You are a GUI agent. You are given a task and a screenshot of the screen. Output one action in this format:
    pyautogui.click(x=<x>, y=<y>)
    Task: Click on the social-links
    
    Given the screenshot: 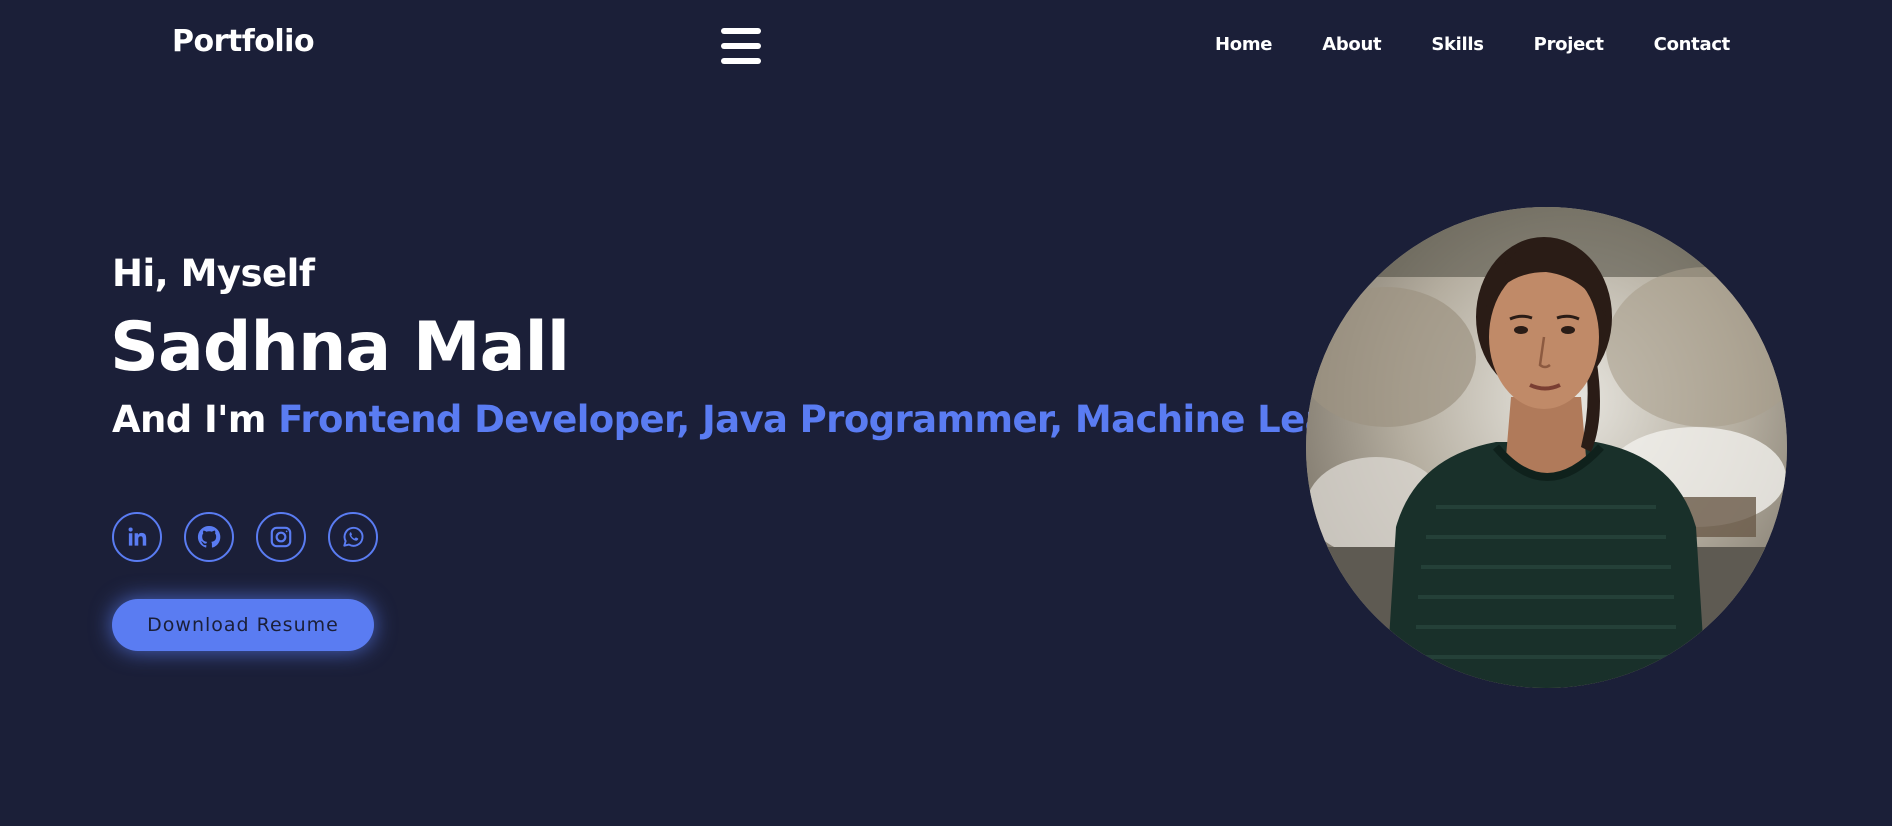 What is the action you would take?
    pyautogui.click(x=256, y=537)
    